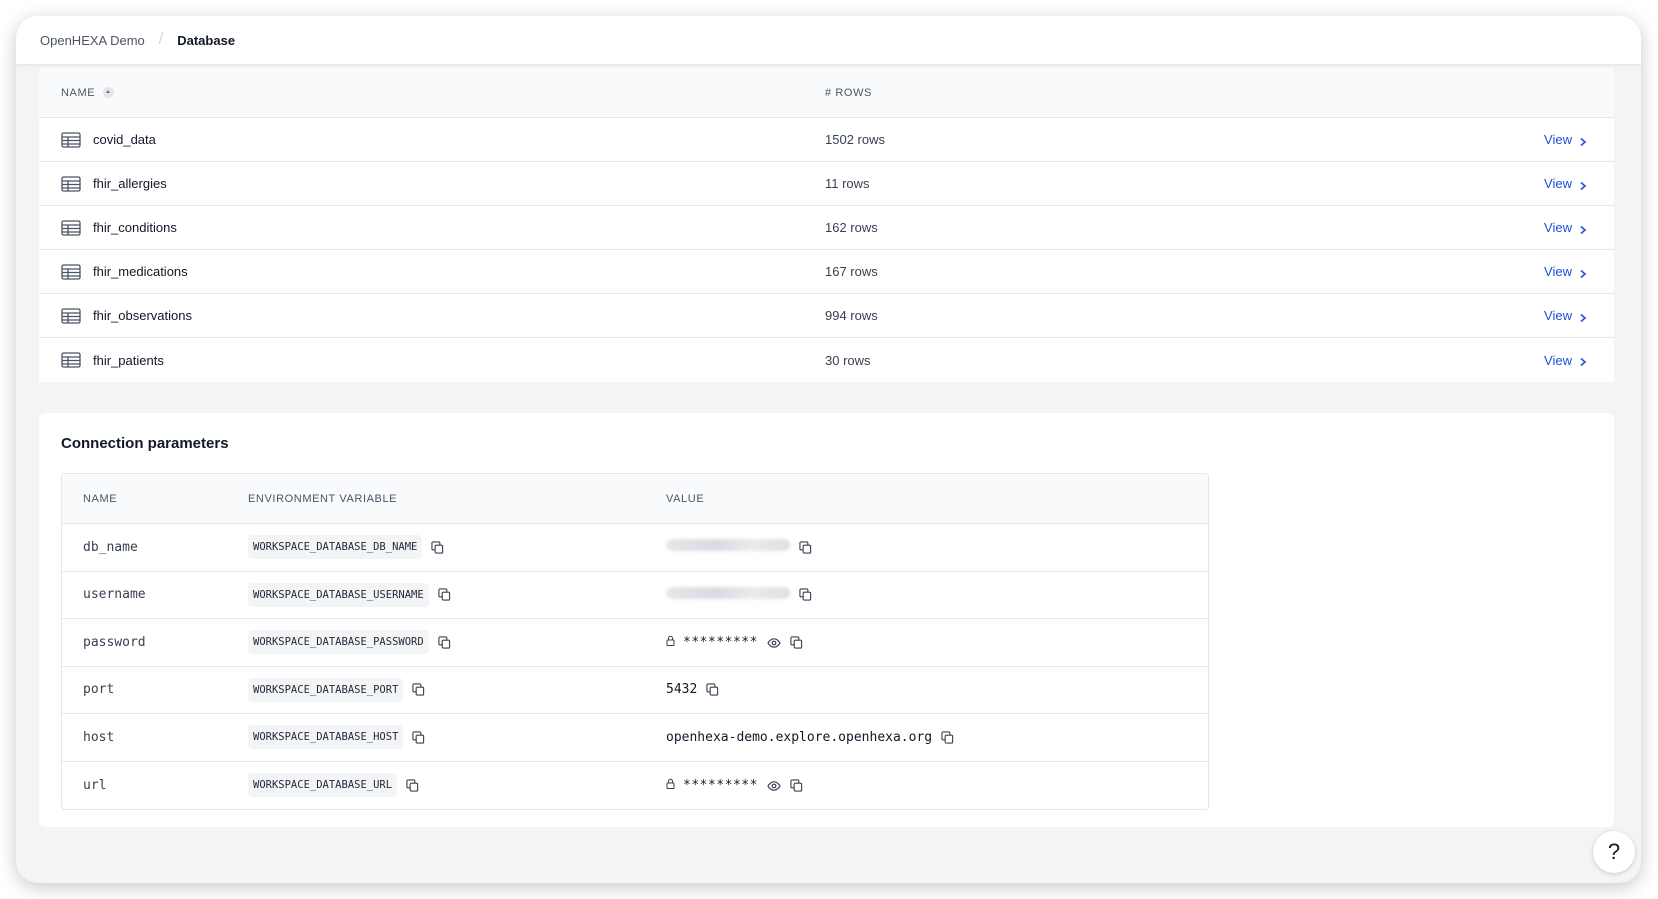 This screenshot has height=899, width=1658. Describe the element at coordinates (457, 737) in the screenshot. I see `env-var-cell: WORKSPACE_DATABASE_HOST` at that location.